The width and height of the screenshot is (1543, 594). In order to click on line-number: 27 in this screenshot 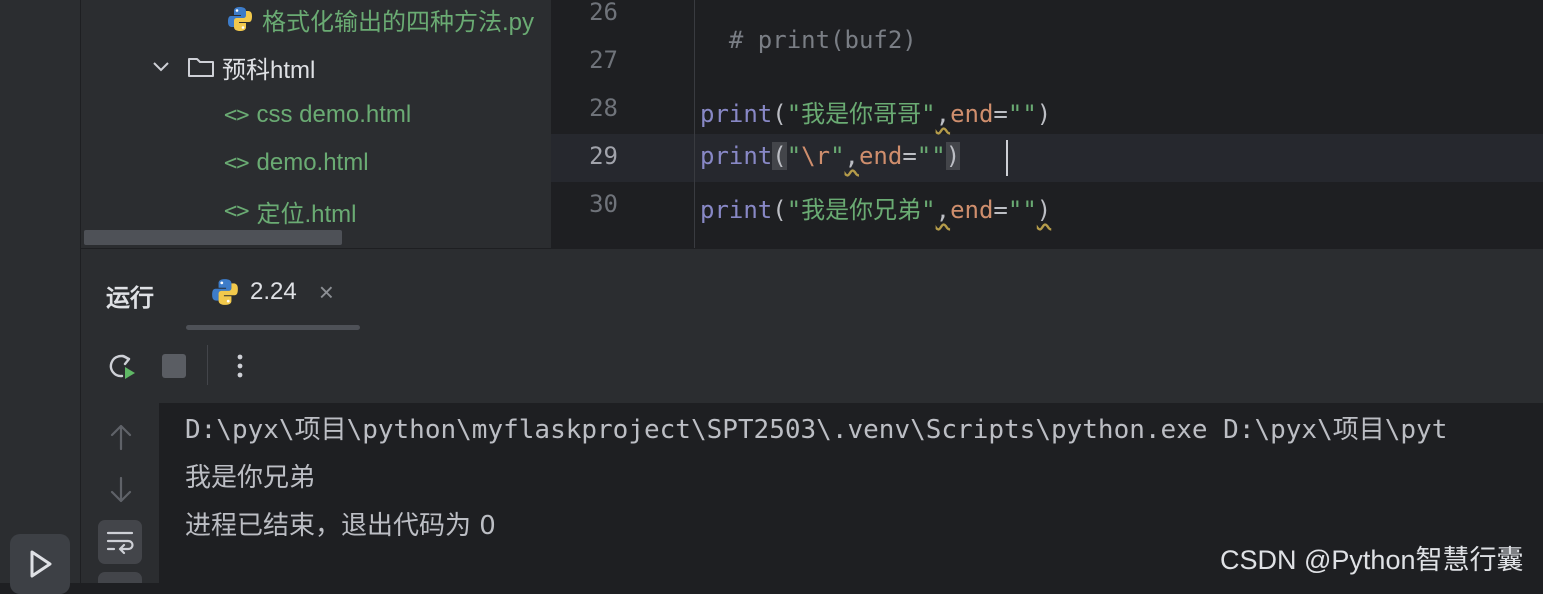, I will do `click(603, 60)`.